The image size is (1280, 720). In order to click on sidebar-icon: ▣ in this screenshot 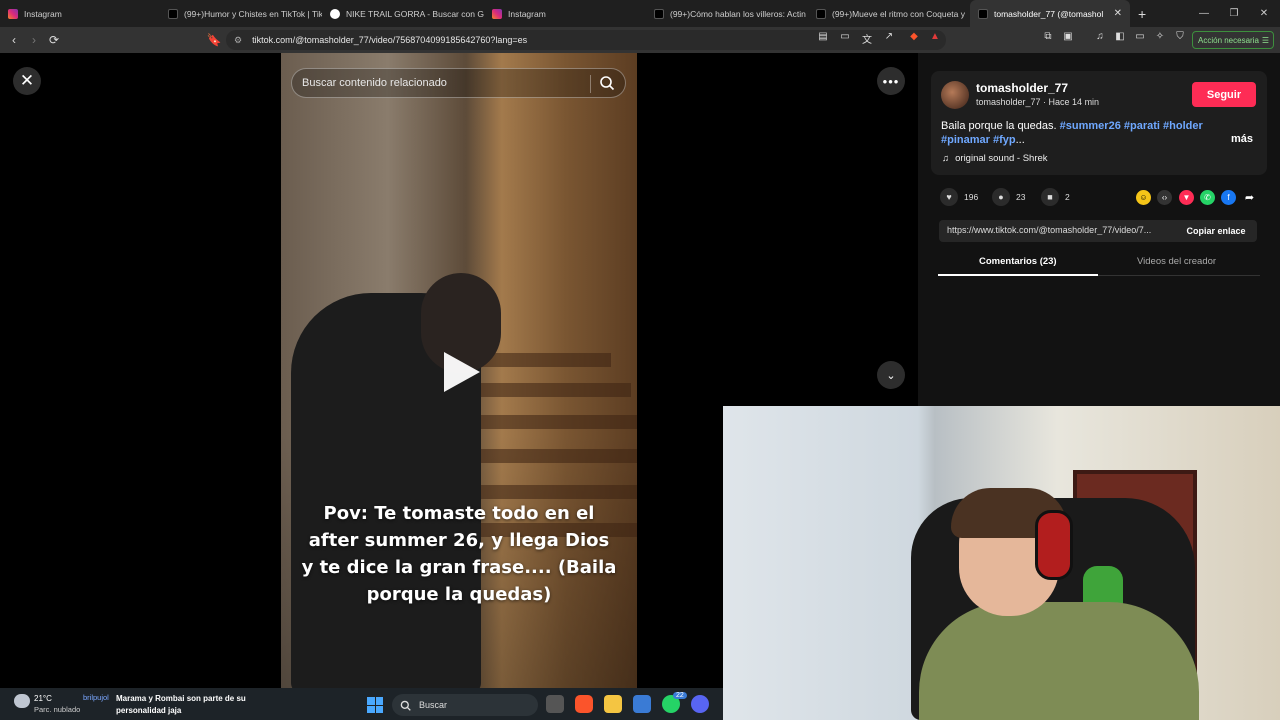, I will do `click(1068, 39)`.